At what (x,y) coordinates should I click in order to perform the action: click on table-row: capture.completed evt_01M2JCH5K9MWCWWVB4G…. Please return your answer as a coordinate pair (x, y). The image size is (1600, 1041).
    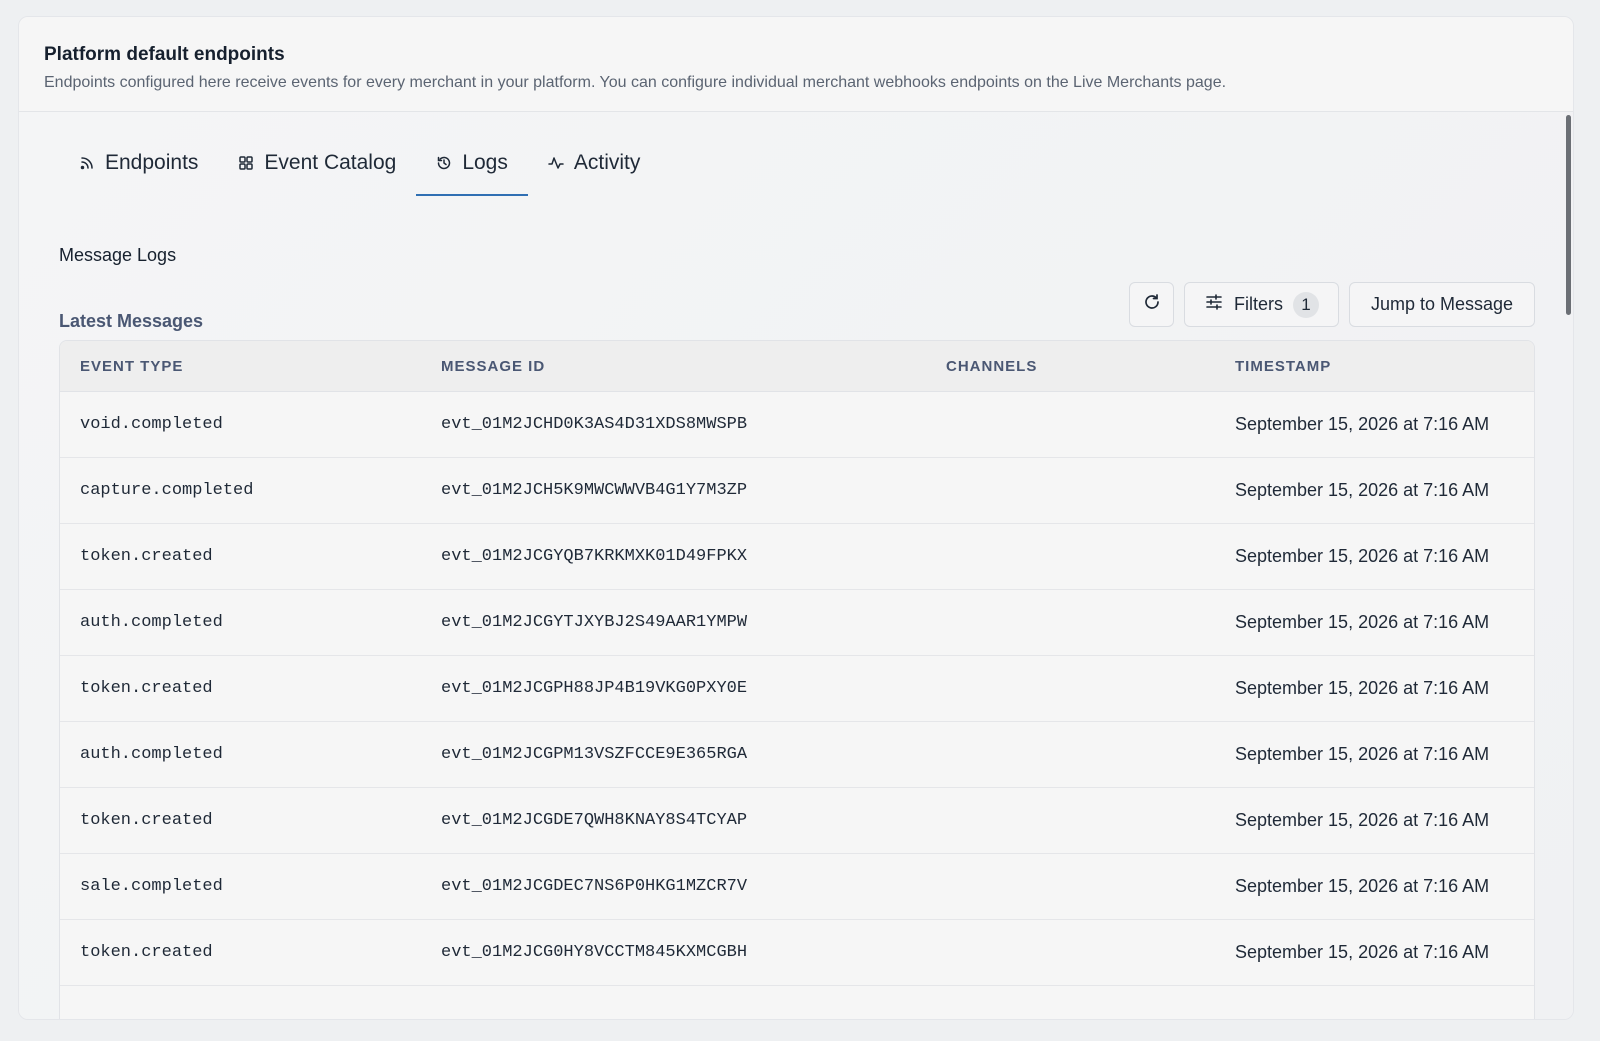
    Looking at the image, I should click on (797, 491).